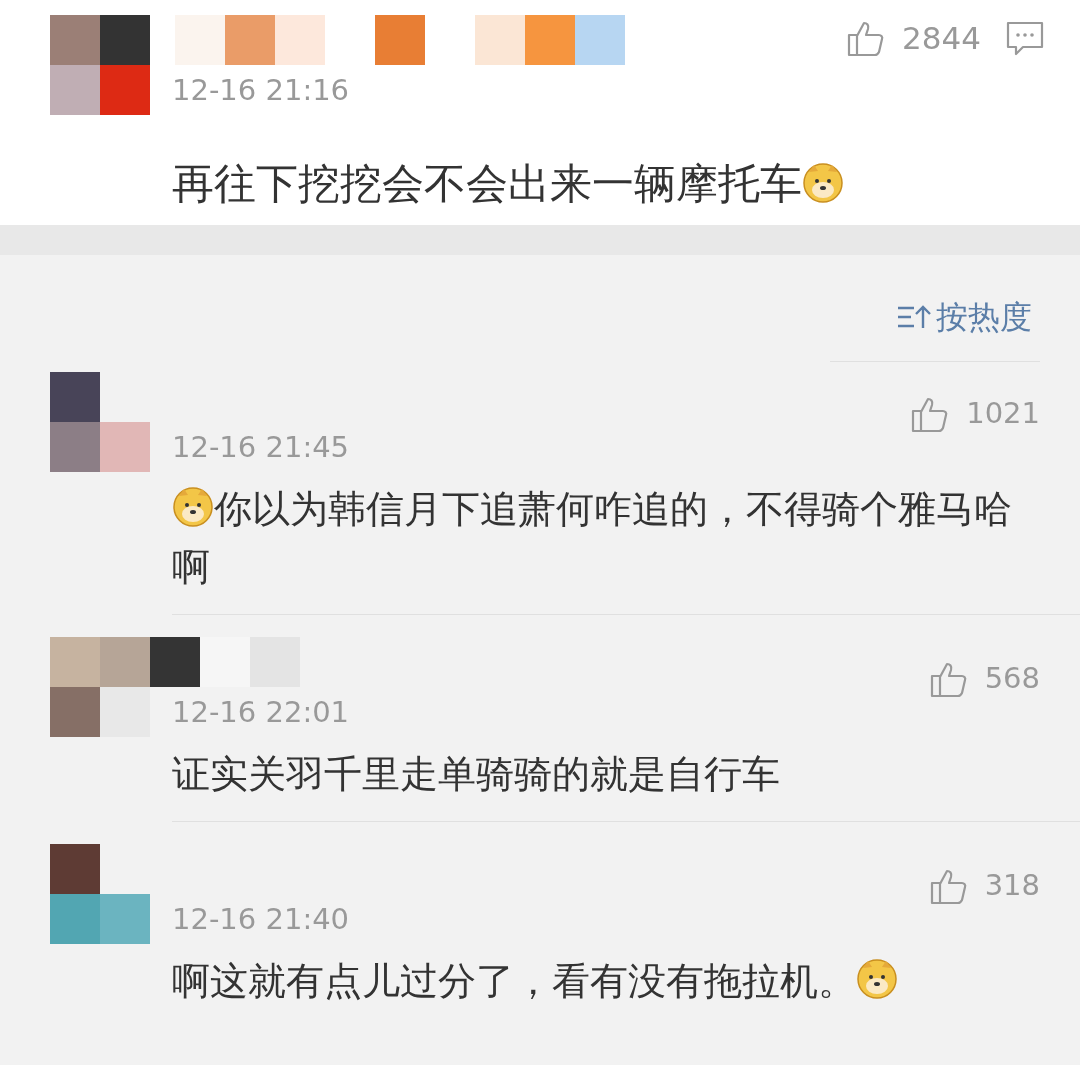  What do you see at coordinates (592, 538) in the screenshot?
I see `comment-text: 你以为韩信月下追萧何咋追的，不得骑个雅马哈啊` at bounding box center [592, 538].